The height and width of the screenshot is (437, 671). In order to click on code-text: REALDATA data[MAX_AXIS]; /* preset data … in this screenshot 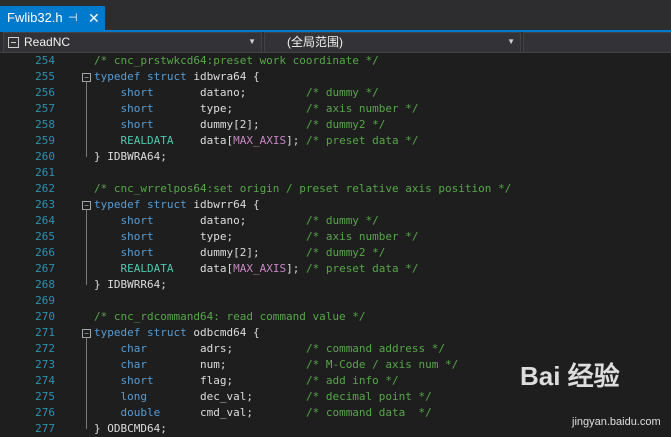, I will do `click(256, 141)`.